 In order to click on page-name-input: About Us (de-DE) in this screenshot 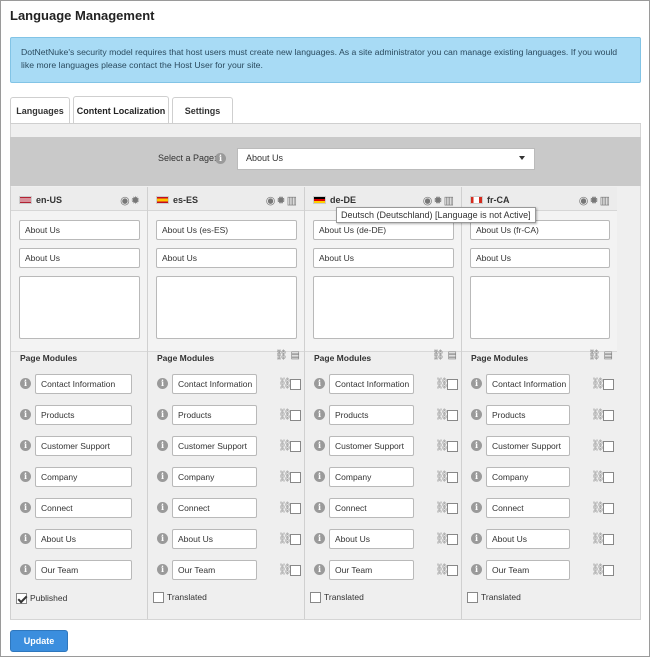, I will do `click(383, 230)`.